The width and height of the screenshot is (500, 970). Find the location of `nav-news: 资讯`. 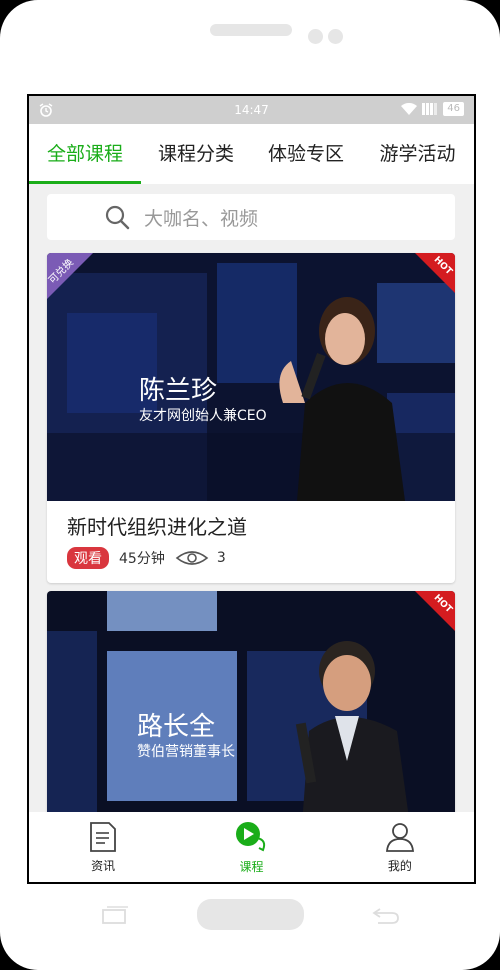

nav-news: 资讯 is located at coordinates (103, 847).